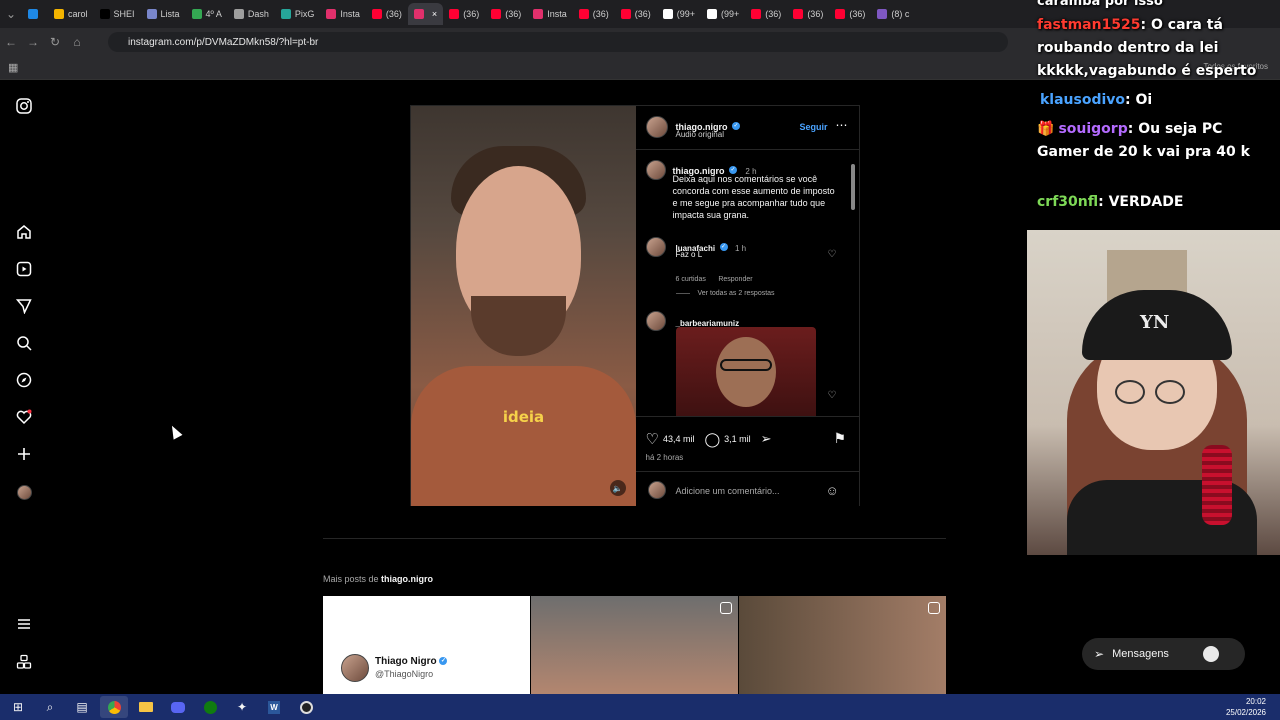  Describe the element at coordinates (11, 42) in the screenshot. I see `back-icon: ←` at that location.